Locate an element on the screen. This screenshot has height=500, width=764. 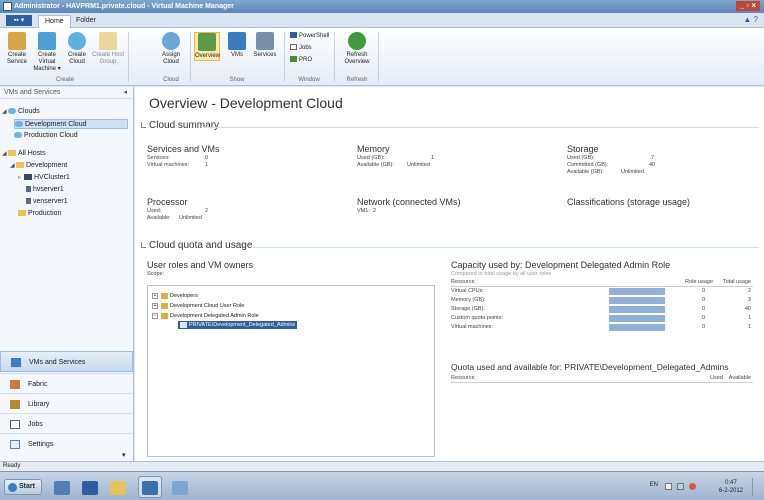
vms-button: VMs is located at coordinates (237, 45).